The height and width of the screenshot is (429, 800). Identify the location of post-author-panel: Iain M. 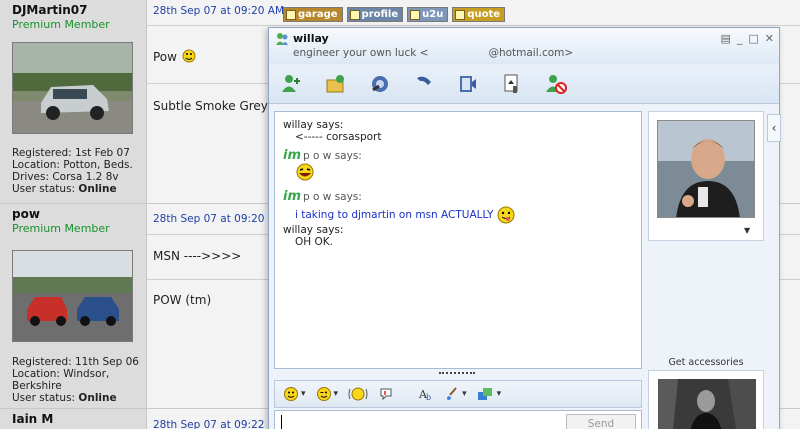
(73, 419).